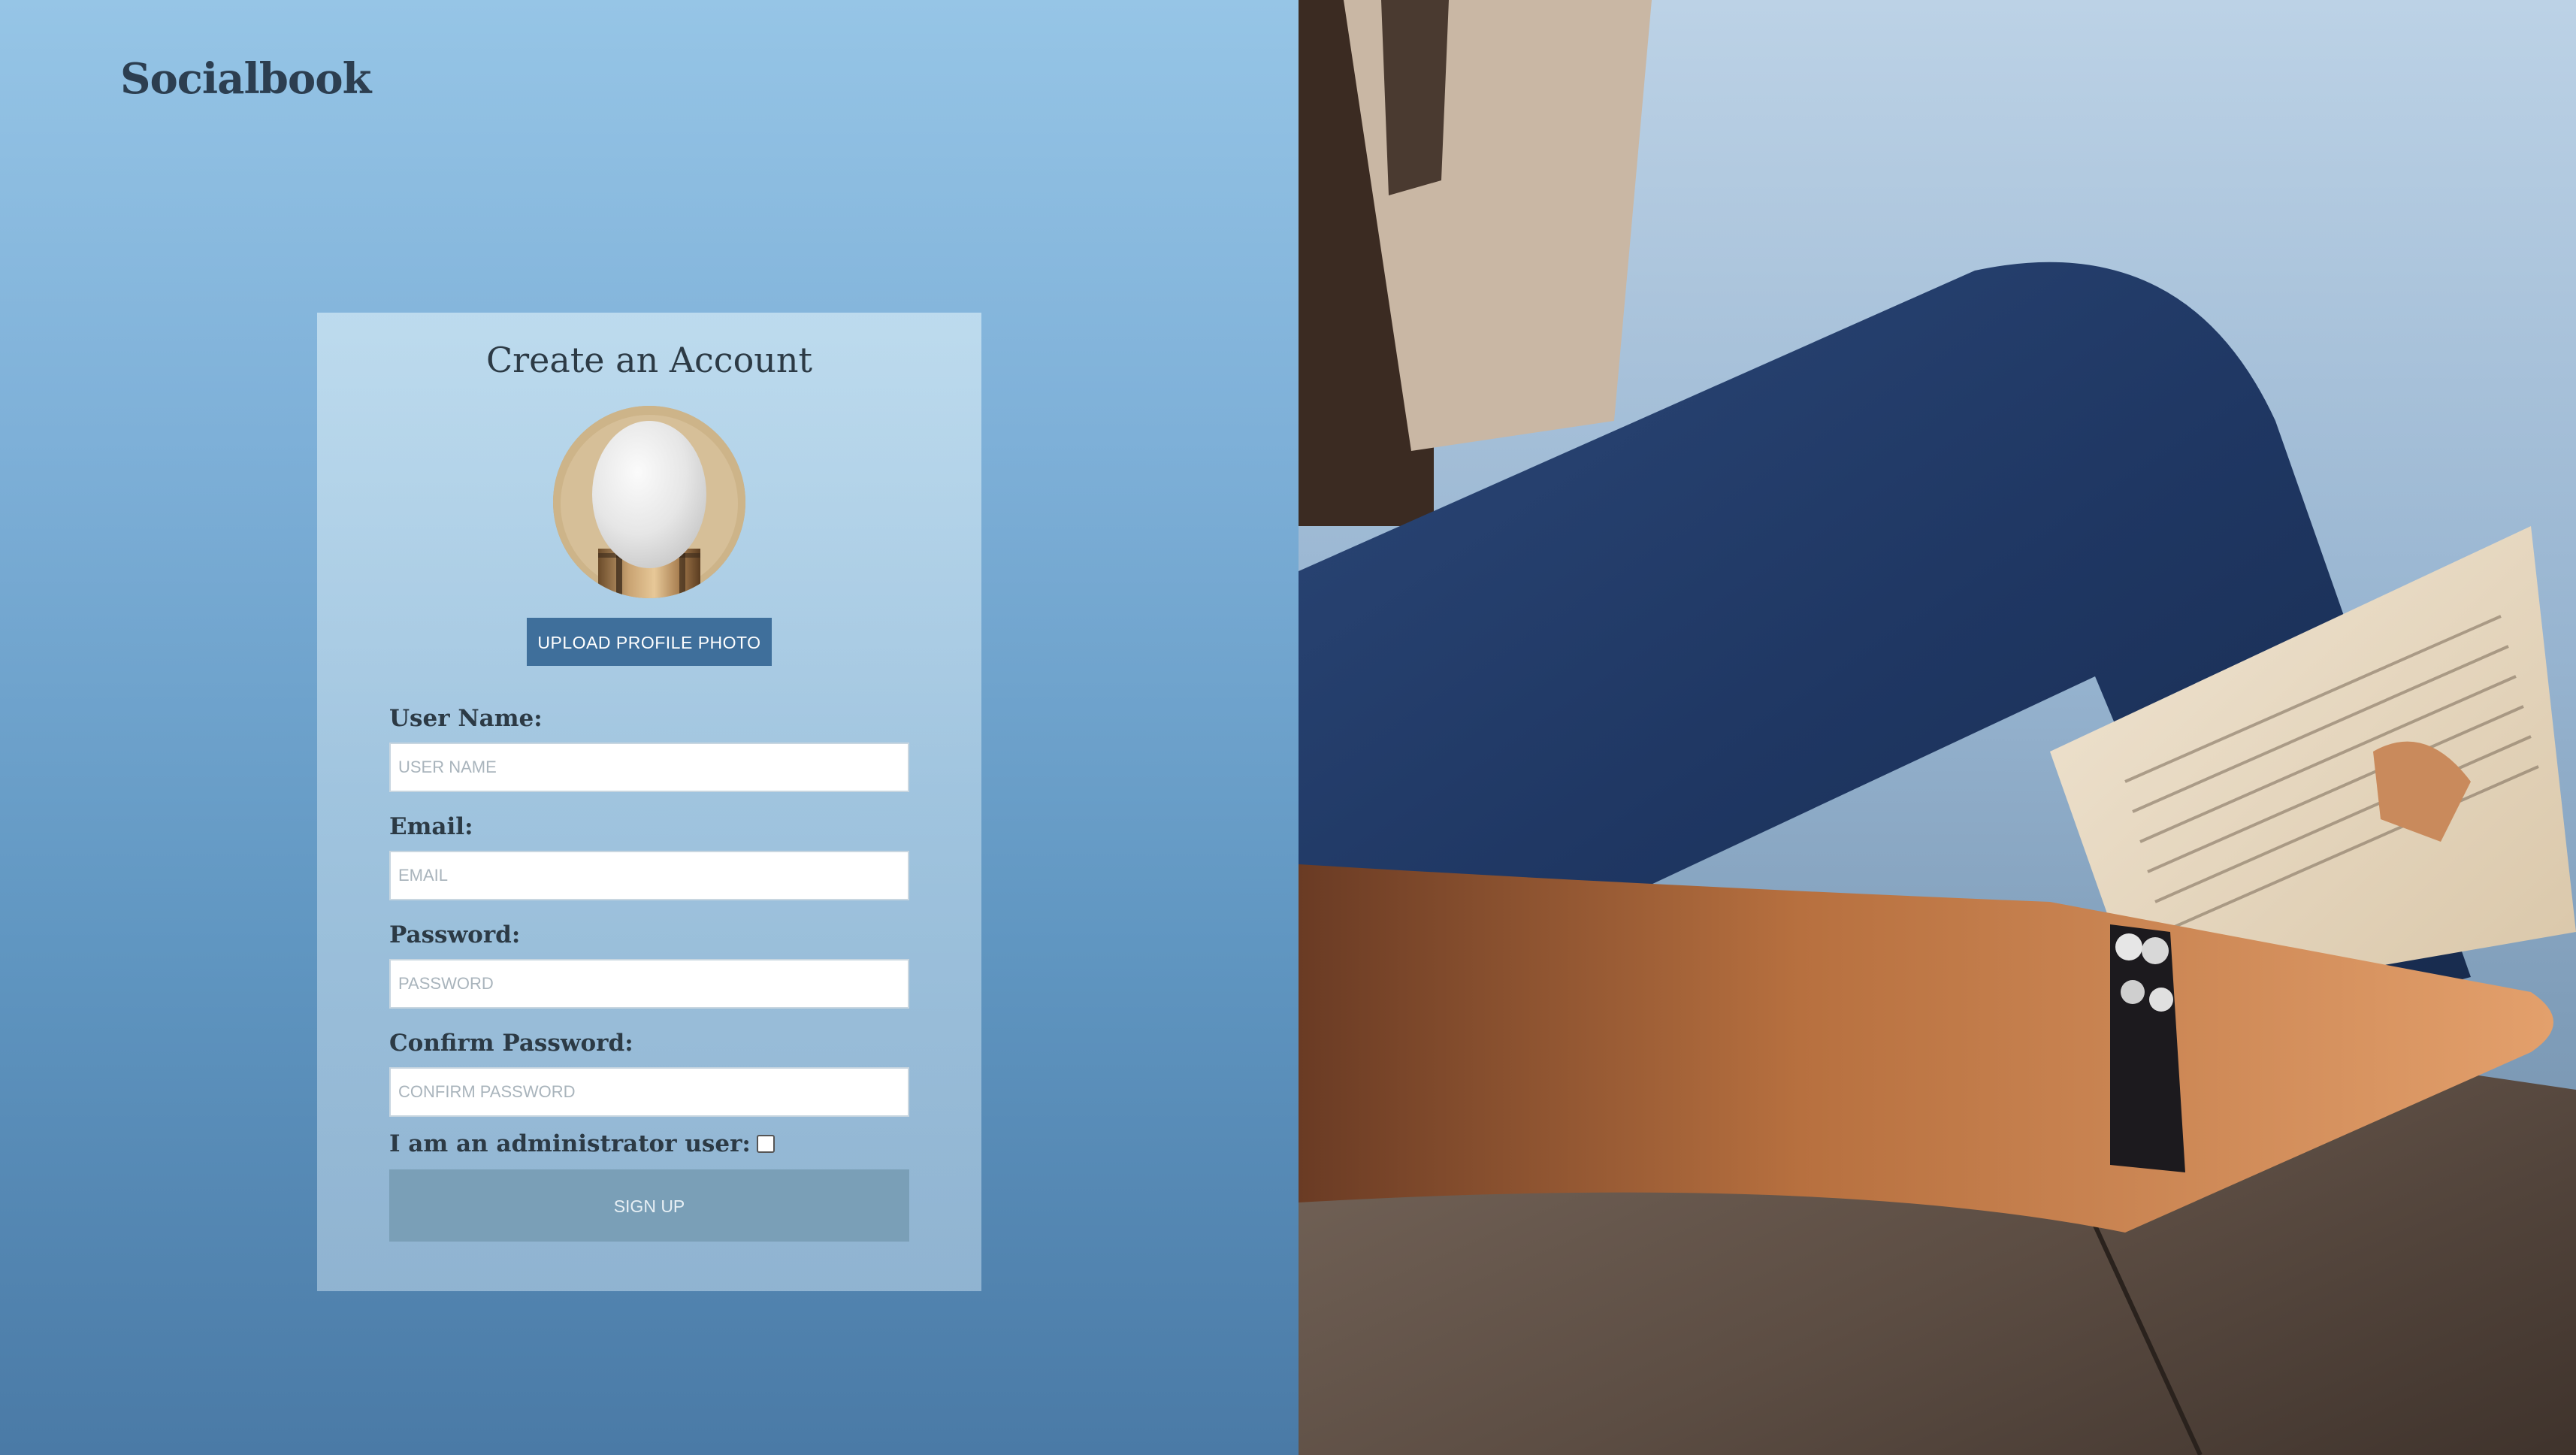 This screenshot has height=1455, width=2576. I want to click on brand-logo: Socialbook, so click(246, 79).